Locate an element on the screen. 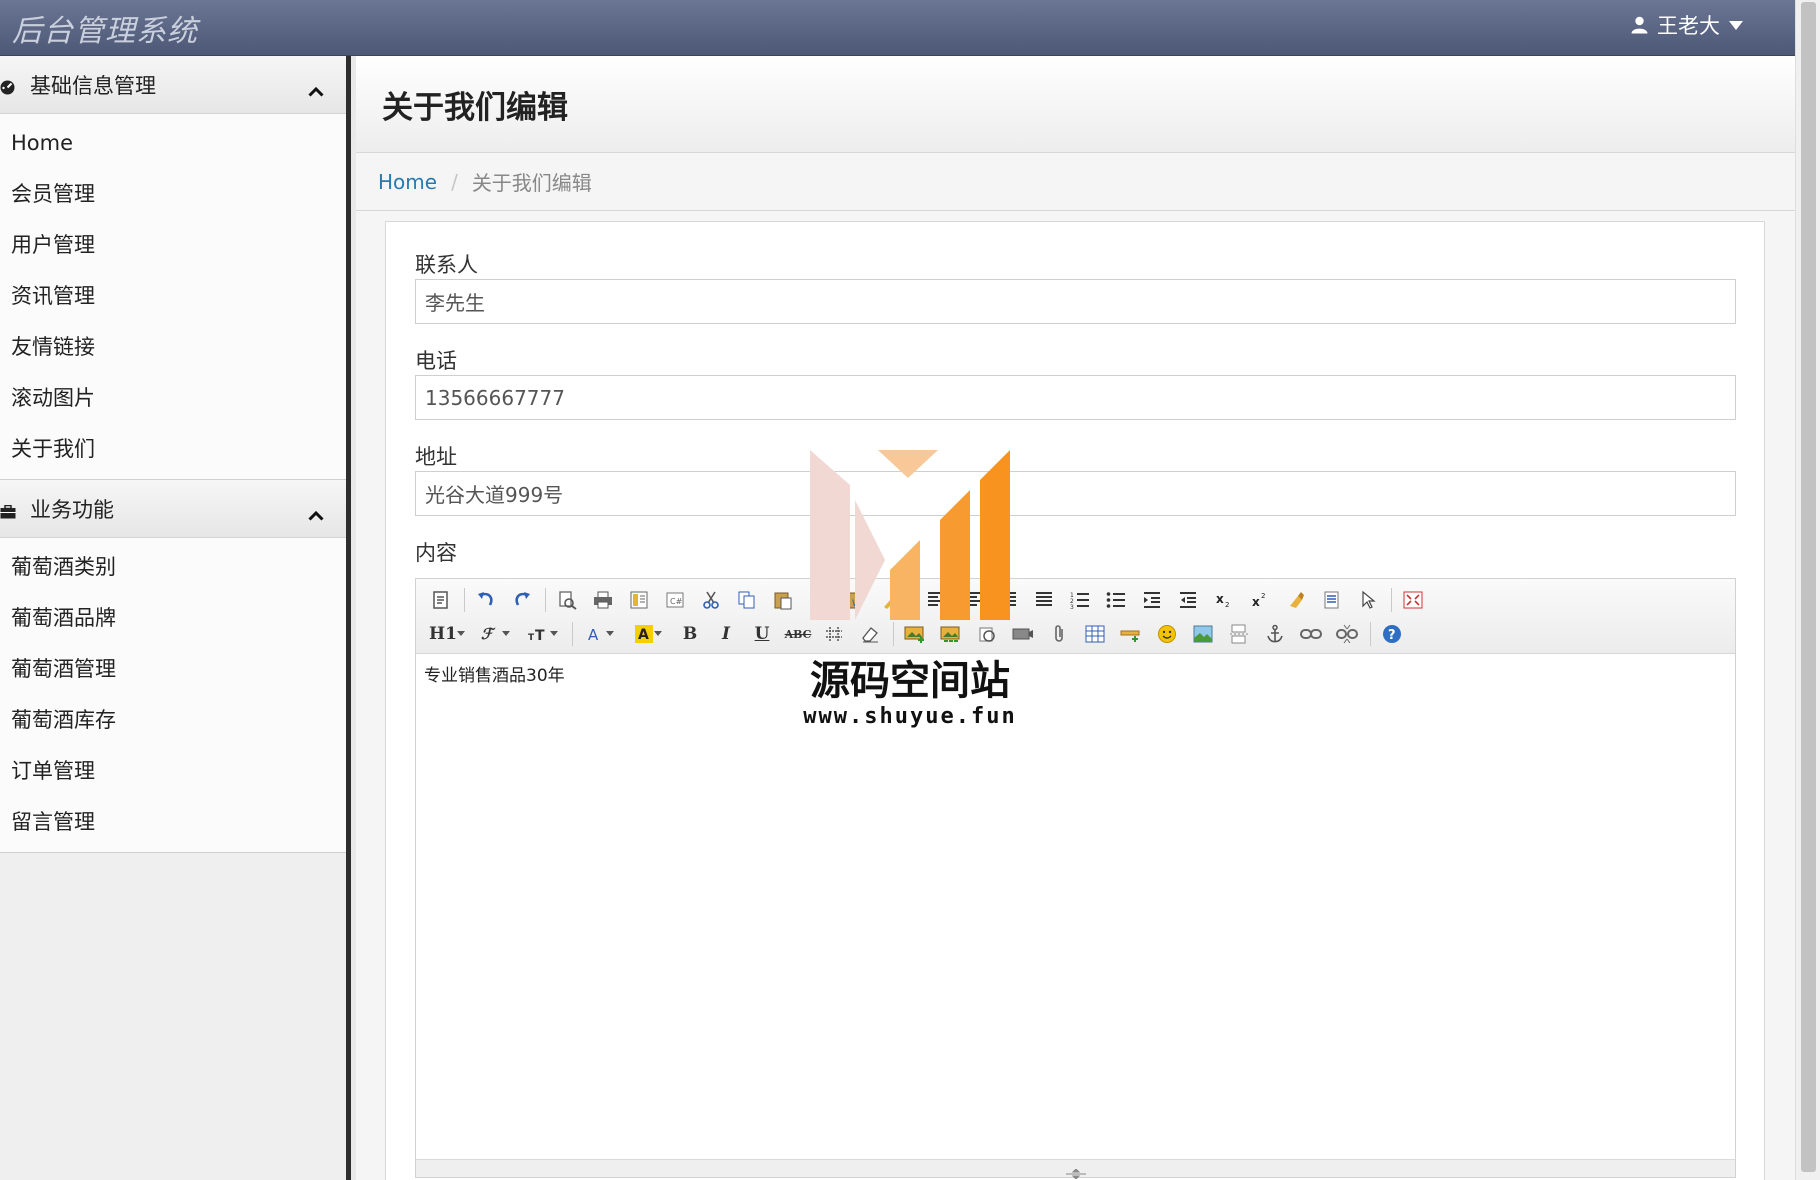 The image size is (1820, 1180). contact-input is located at coordinates (1075, 301).